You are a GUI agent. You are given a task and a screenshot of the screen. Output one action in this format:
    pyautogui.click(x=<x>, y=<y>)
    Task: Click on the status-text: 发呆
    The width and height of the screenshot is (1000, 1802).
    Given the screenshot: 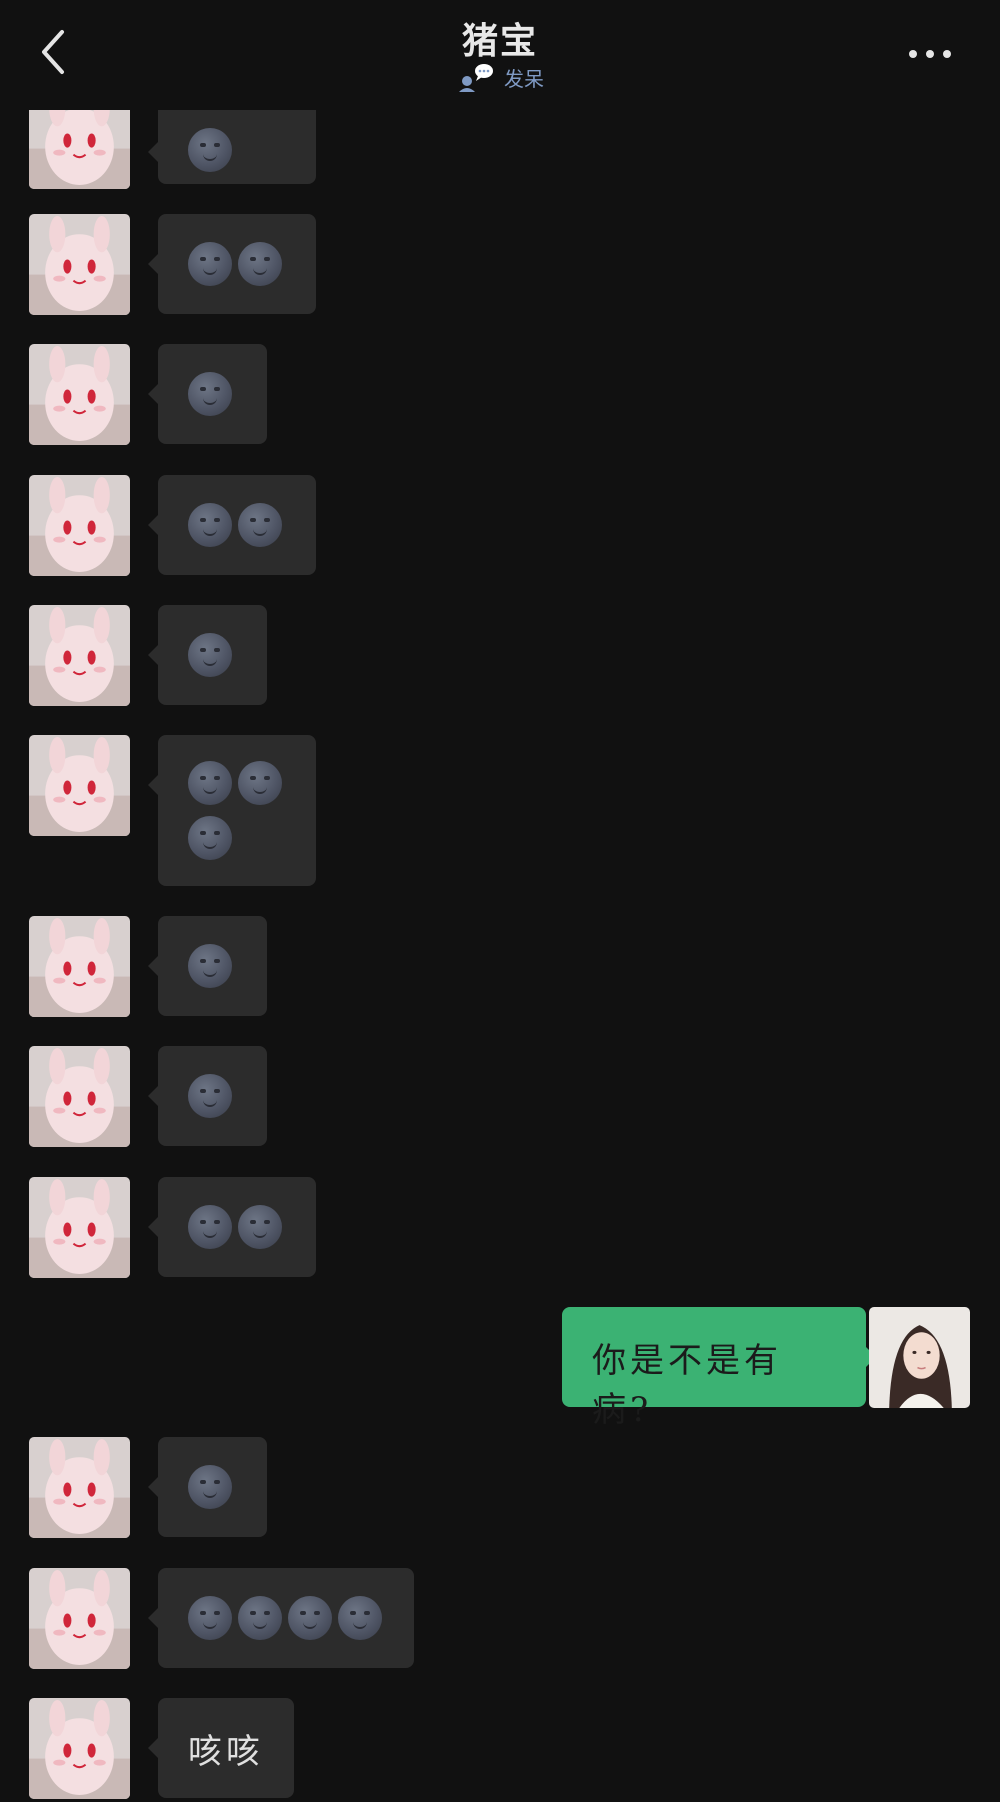 What is the action you would take?
    pyautogui.click(x=524, y=78)
    